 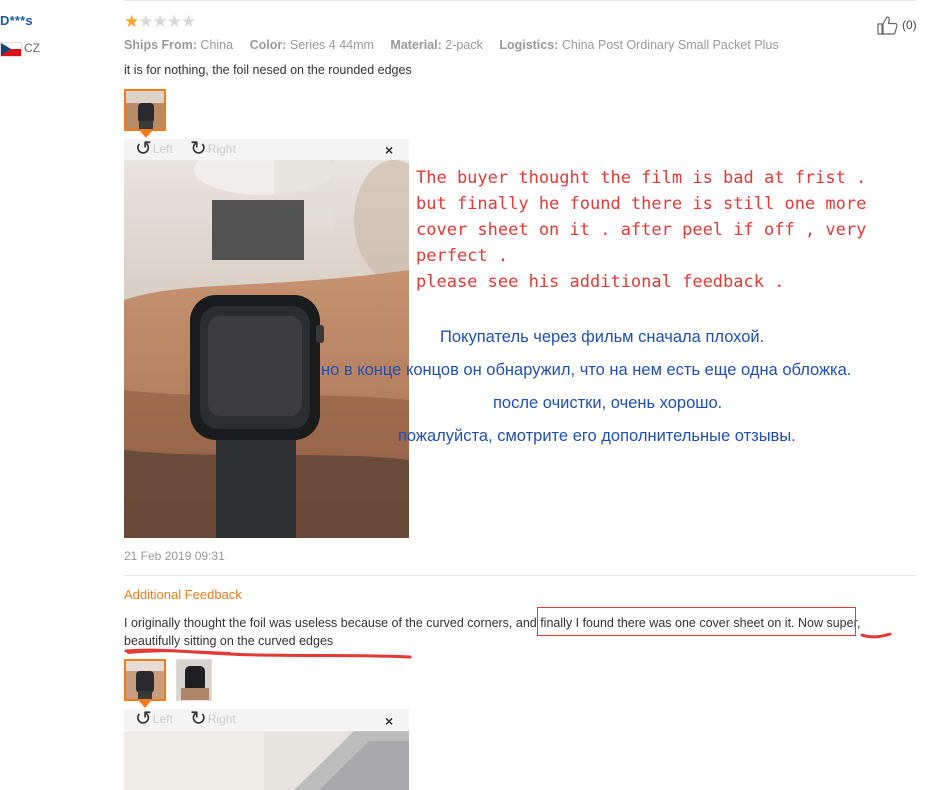 What do you see at coordinates (16, 20) in the screenshot?
I see `buyer-name: D***s` at bounding box center [16, 20].